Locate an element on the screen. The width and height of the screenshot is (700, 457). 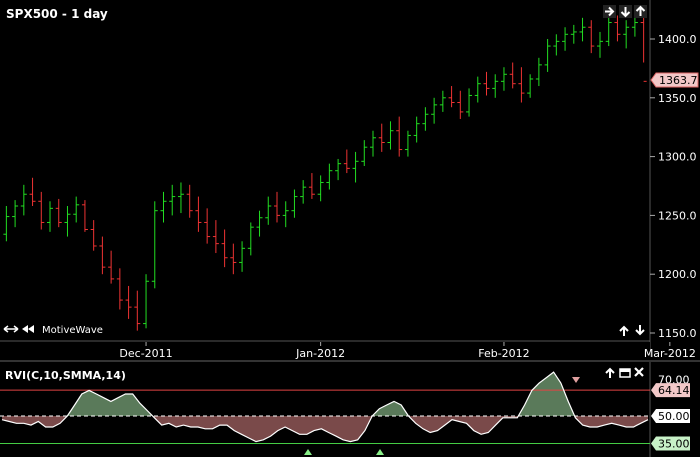
rvi-axis: 70.0064.1450.0035.00 is located at coordinates (670, 412).